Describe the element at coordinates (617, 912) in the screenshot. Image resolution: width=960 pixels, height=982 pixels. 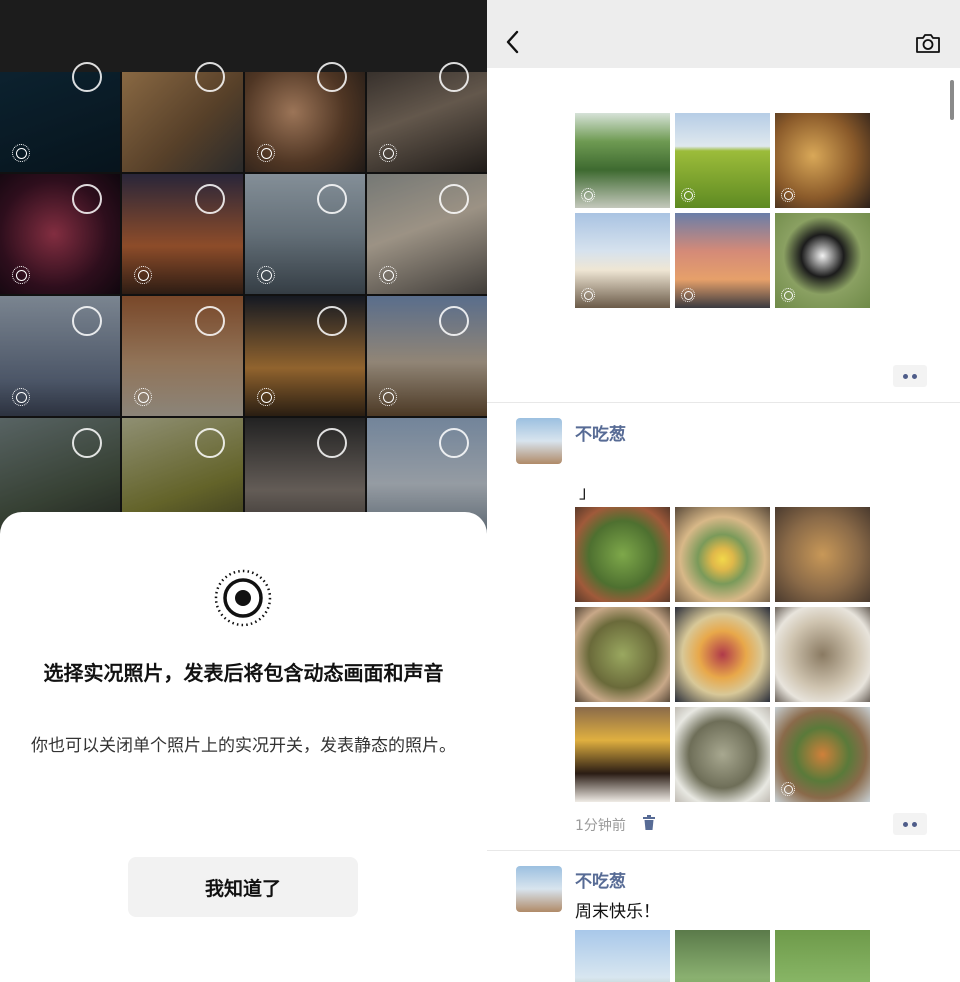
I see `post-text: 周末快乐！` at that location.